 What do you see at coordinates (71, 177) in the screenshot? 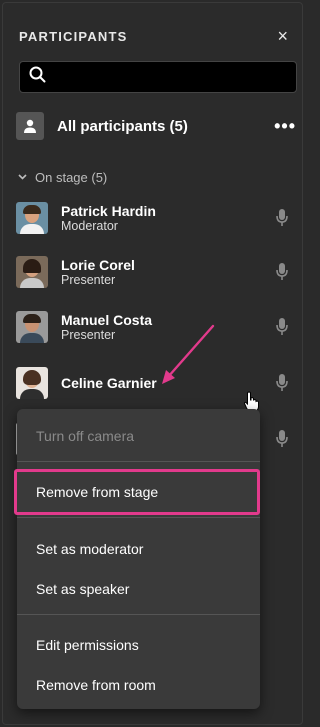
I see `section-label: On stage (5)` at bounding box center [71, 177].